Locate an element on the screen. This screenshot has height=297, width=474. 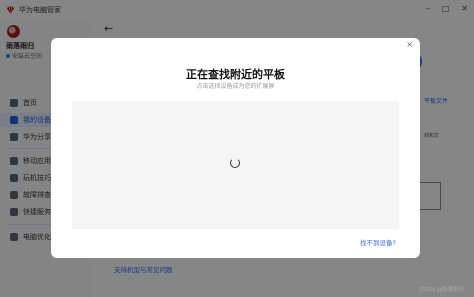
close-icon: × is located at coordinates (409, 44).